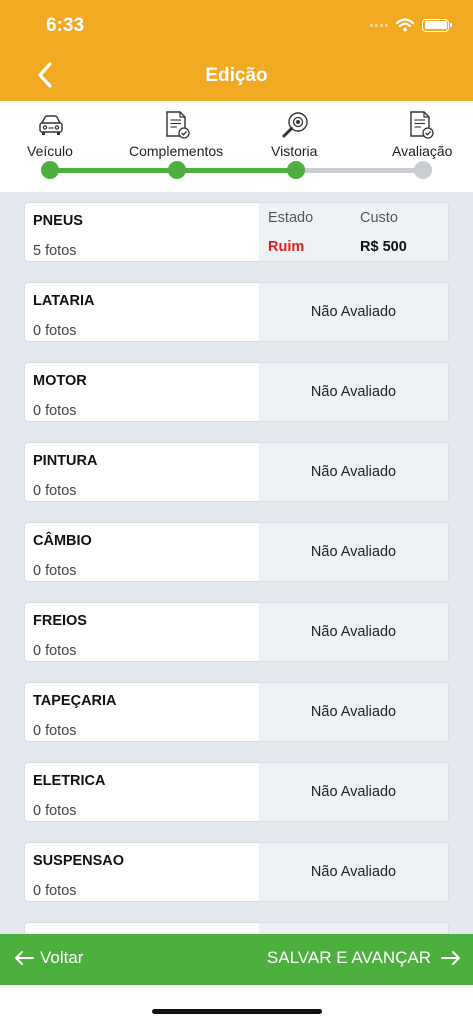 This screenshot has width=473, height=1024. Describe the element at coordinates (58, 221) in the screenshot. I see `item-name: PNEUS` at that location.